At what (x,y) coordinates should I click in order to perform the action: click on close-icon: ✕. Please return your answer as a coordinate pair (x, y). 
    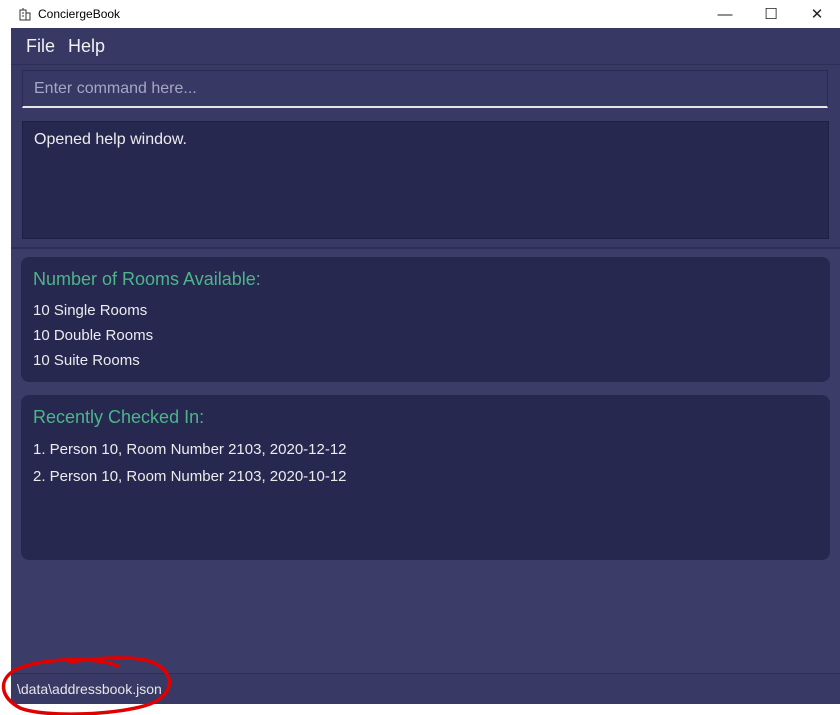
    Looking at the image, I should click on (817, 14).